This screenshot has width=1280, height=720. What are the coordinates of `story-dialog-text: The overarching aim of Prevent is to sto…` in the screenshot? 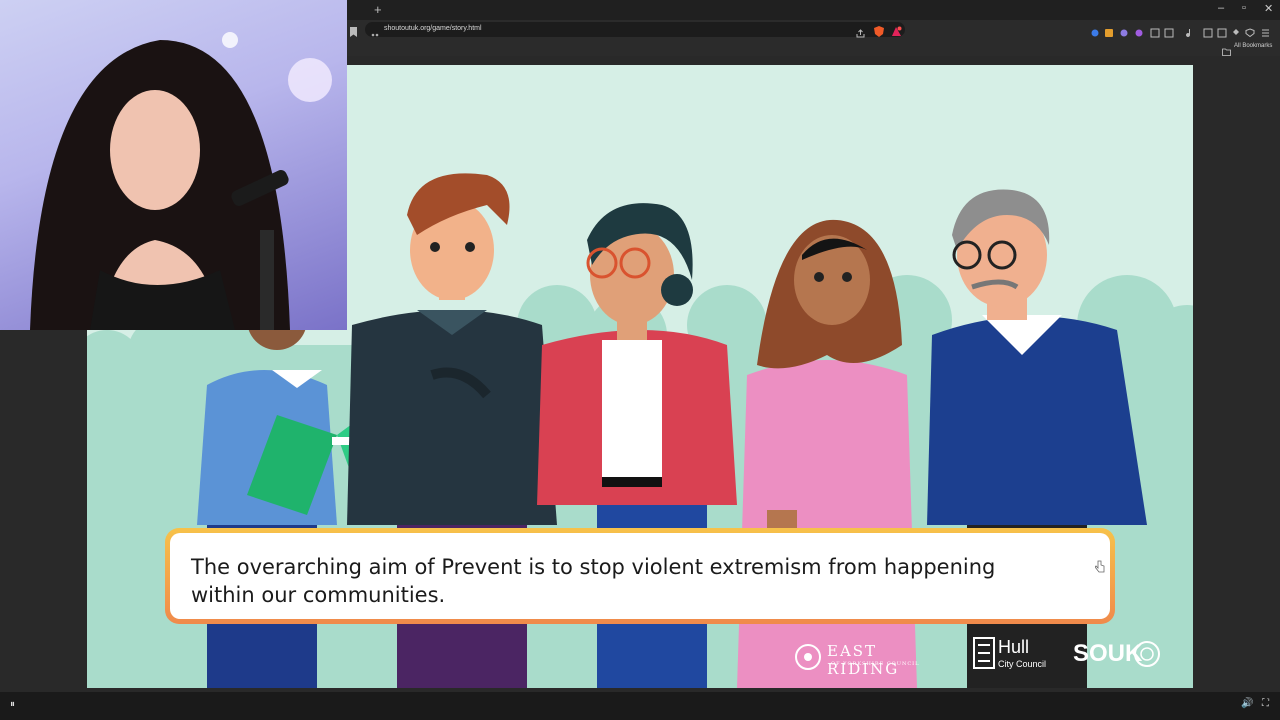 It's located at (593, 581).